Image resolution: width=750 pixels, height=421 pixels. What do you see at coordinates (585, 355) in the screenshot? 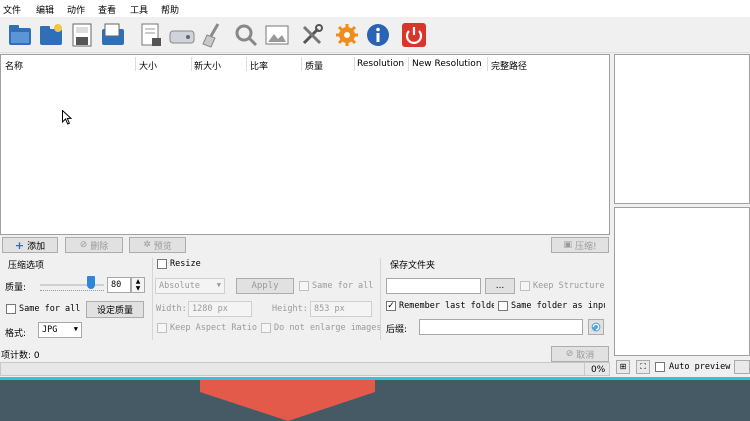
I see `cancel-button-label: 取消` at bounding box center [585, 355].